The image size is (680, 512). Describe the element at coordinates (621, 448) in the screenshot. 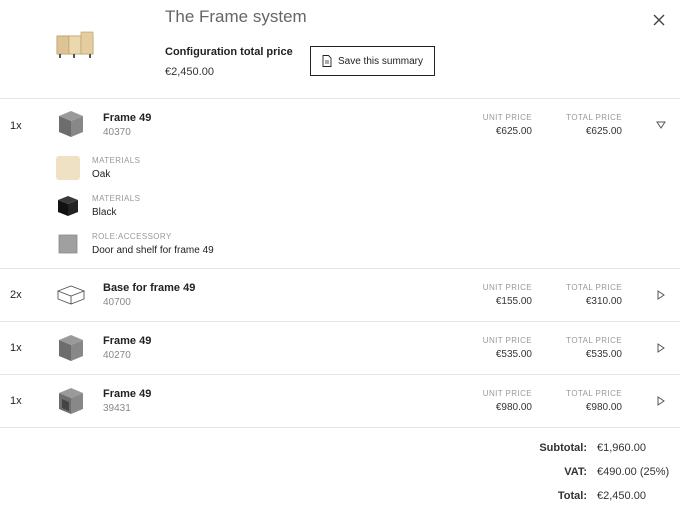

I see `subtotal-value: €1,960.00` at that location.